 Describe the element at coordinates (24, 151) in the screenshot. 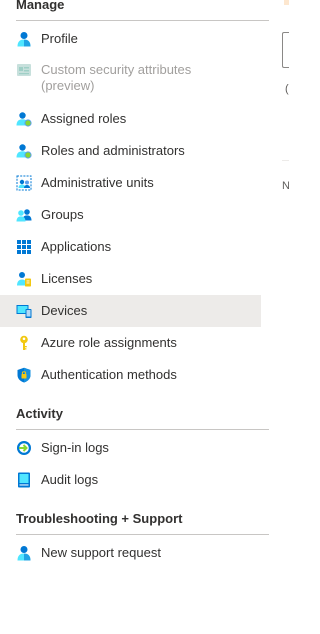

I see `roles-administrators-icon` at that location.